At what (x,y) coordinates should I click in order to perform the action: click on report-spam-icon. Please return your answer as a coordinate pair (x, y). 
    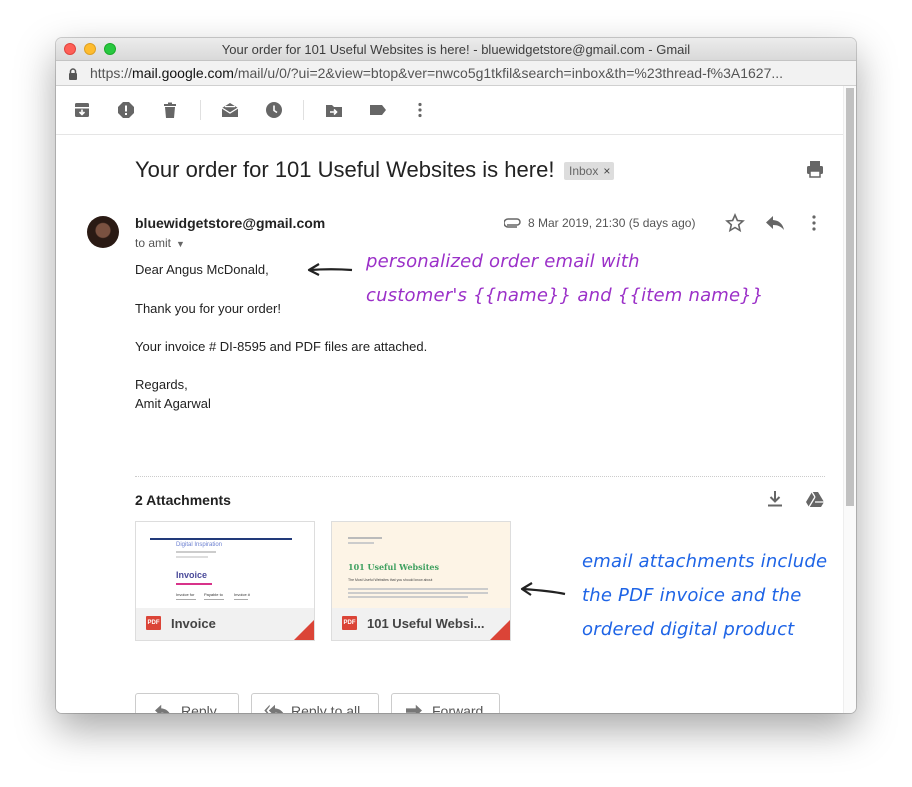
    Looking at the image, I should click on (126, 110).